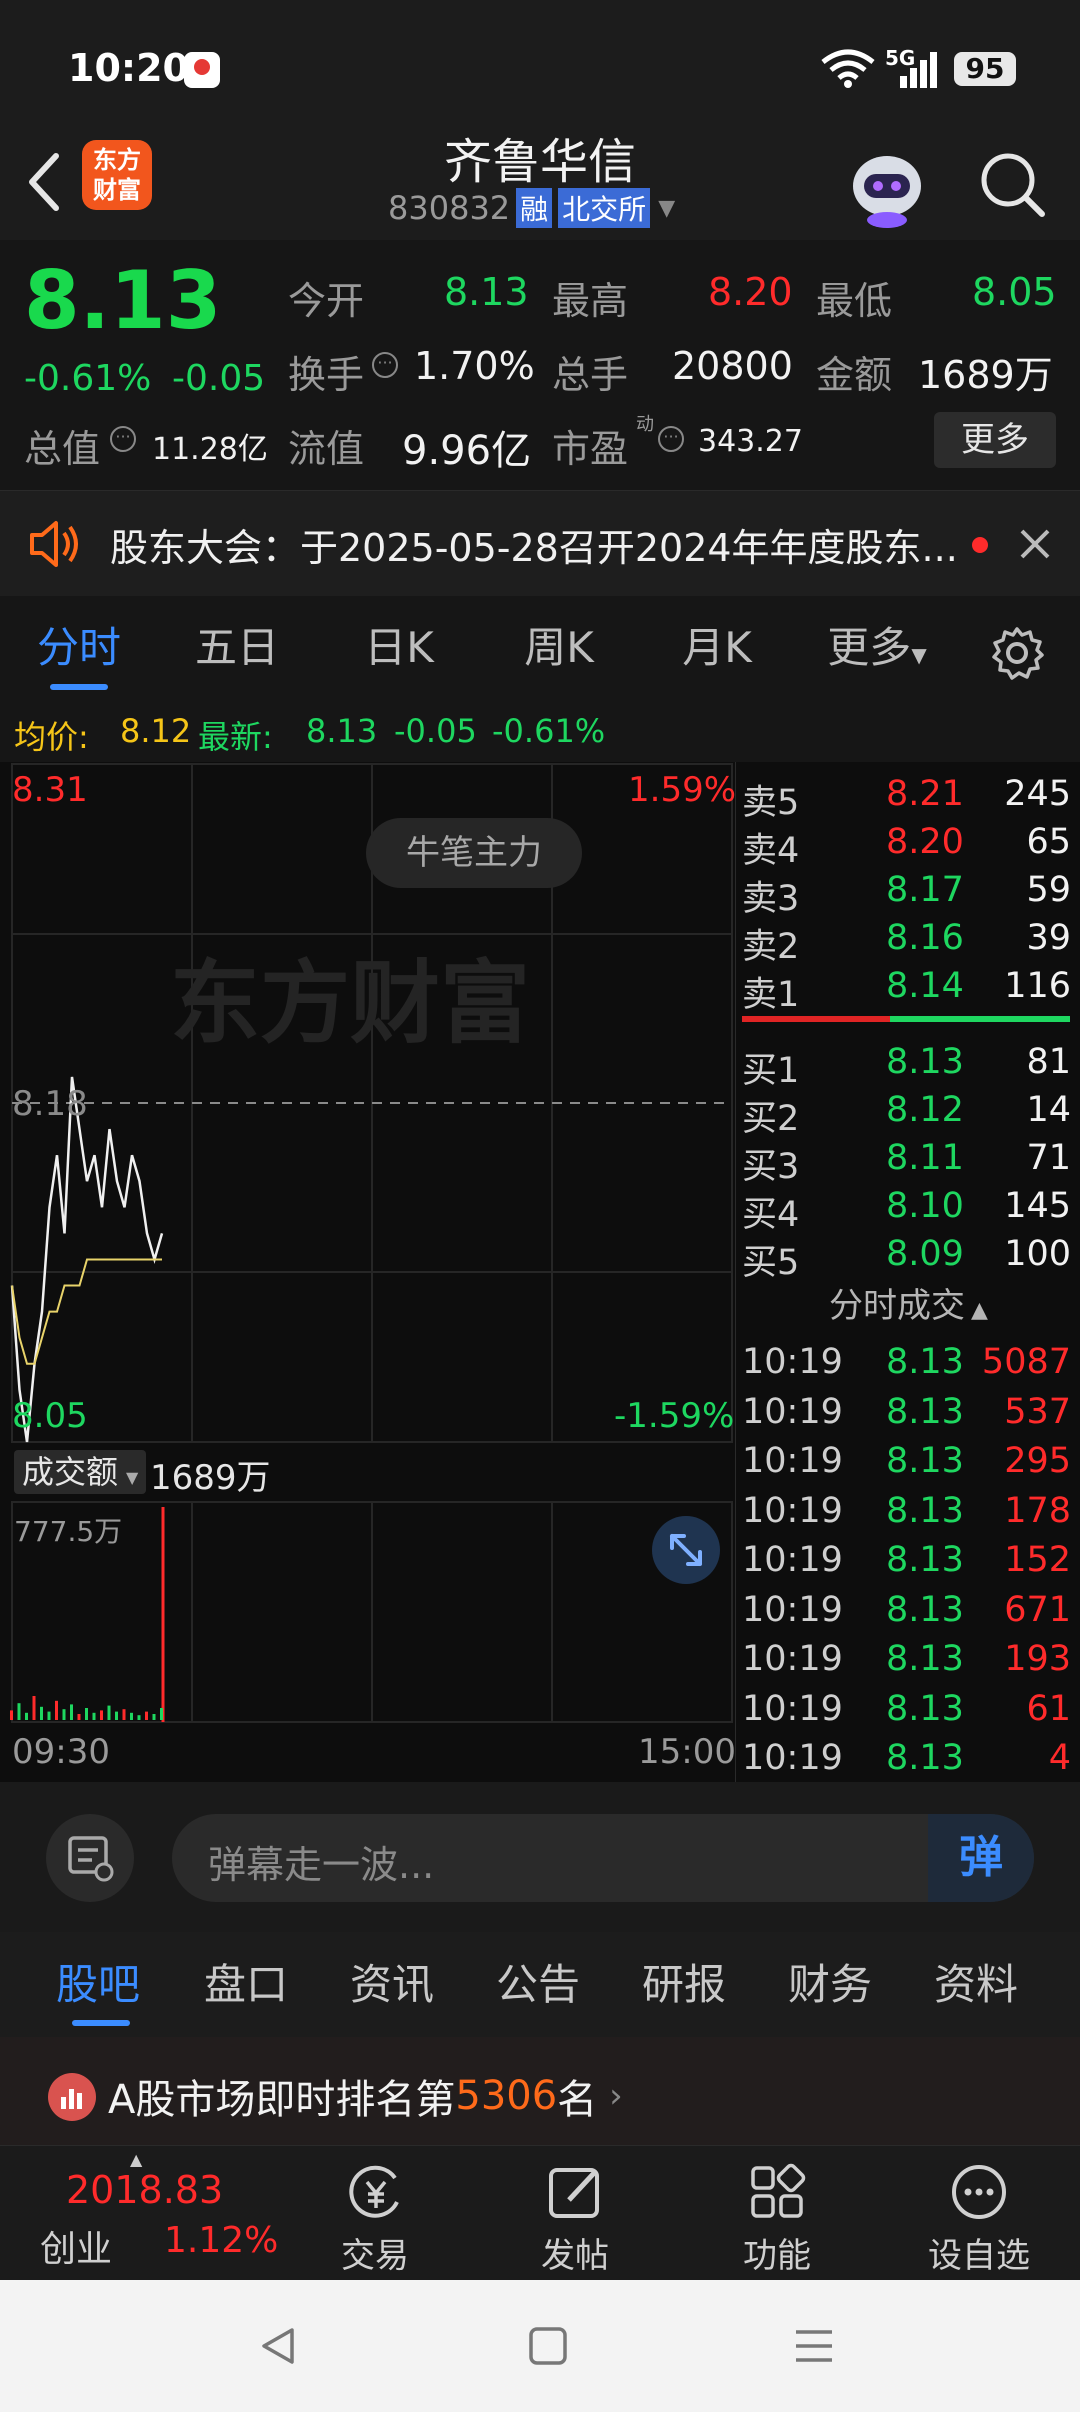  Describe the element at coordinates (771, 995) in the screenshot. I see `ask-label: 卖1` at that location.